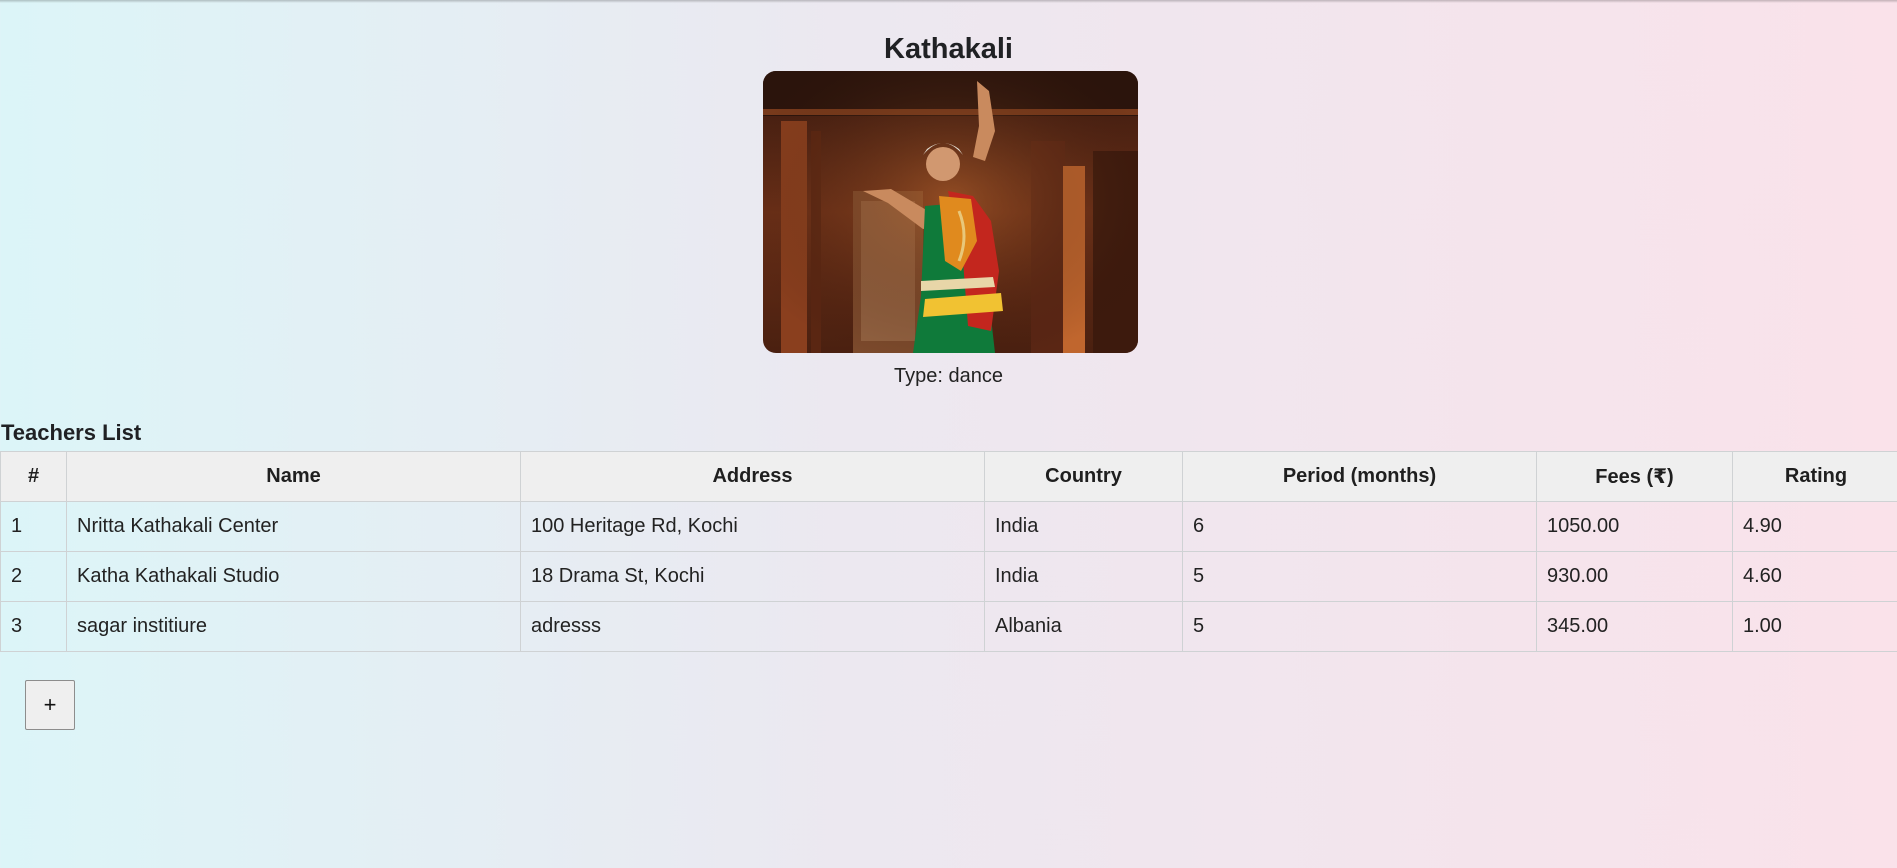 Image resolution: width=1897 pixels, height=868 pixels. Describe the element at coordinates (33, 476) in the screenshot. I see `column-header-index: #` at that location.